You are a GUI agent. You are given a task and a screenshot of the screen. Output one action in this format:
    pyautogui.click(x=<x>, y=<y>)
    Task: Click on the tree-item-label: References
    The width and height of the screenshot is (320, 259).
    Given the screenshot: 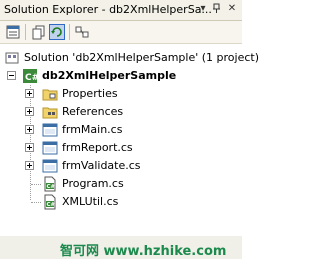 What is the action you would take?
    pyautogui.click(x=93, y=111)
    